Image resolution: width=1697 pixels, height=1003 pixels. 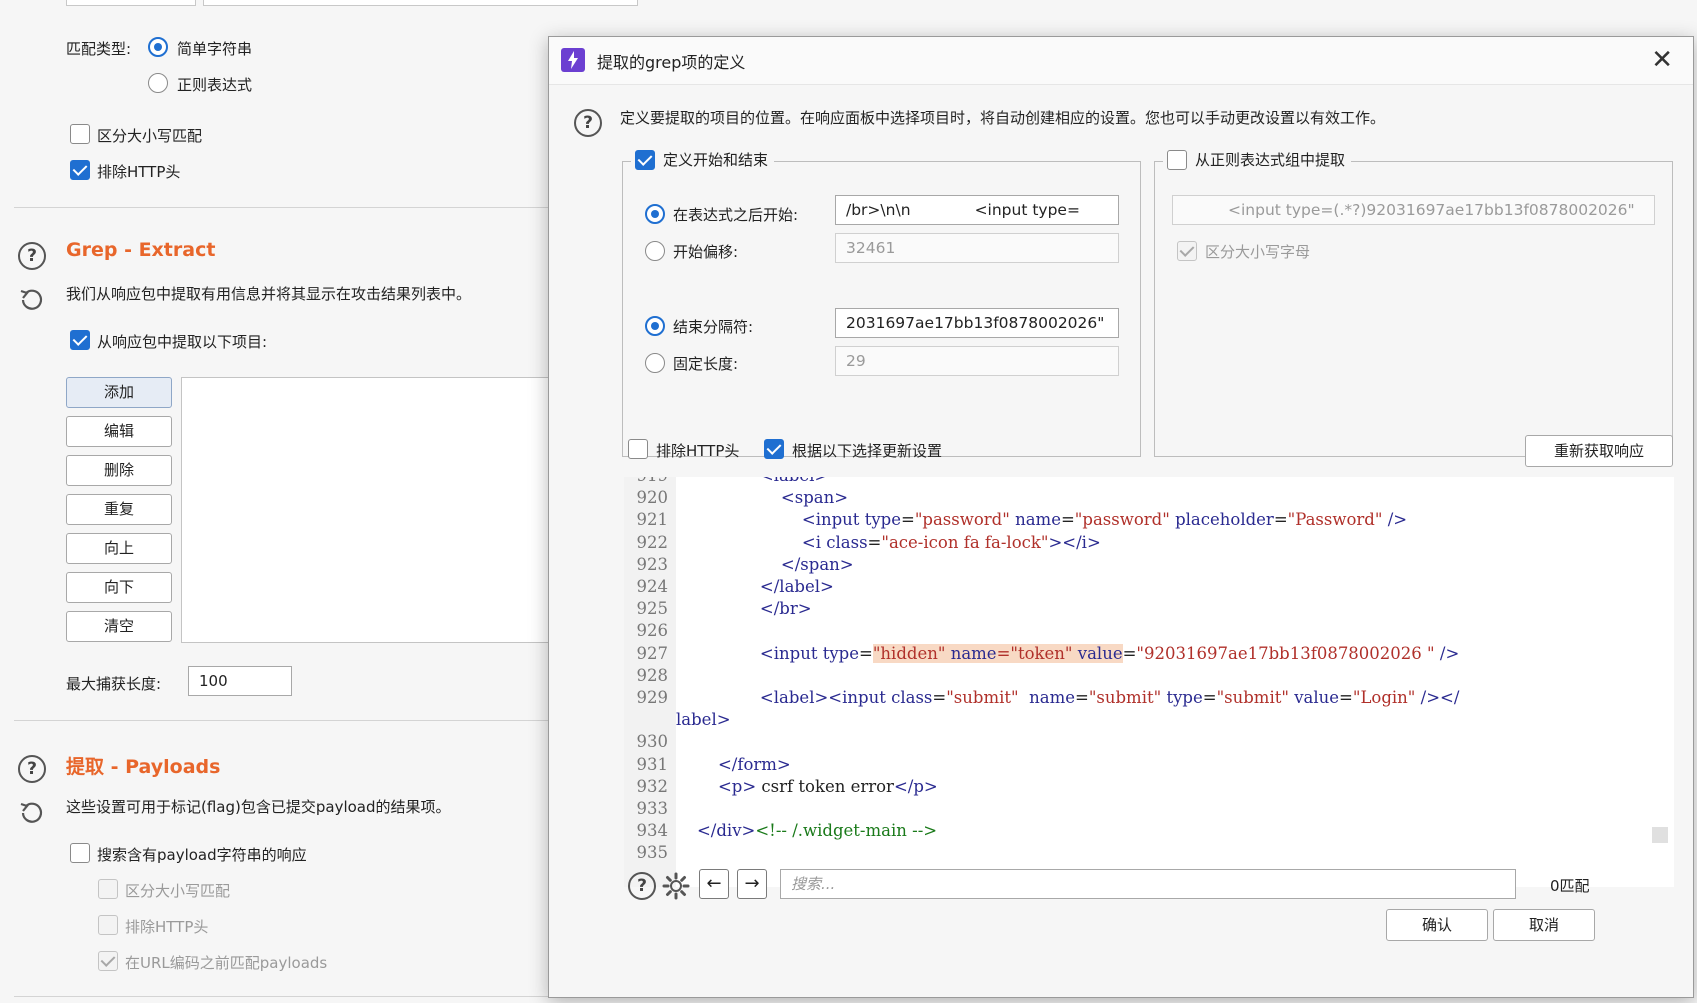 What do you see at coordinates (143, 767) in the screenshot?
I see `payloads-title: 提取 - Payloads` at bounding box center [143, 767].